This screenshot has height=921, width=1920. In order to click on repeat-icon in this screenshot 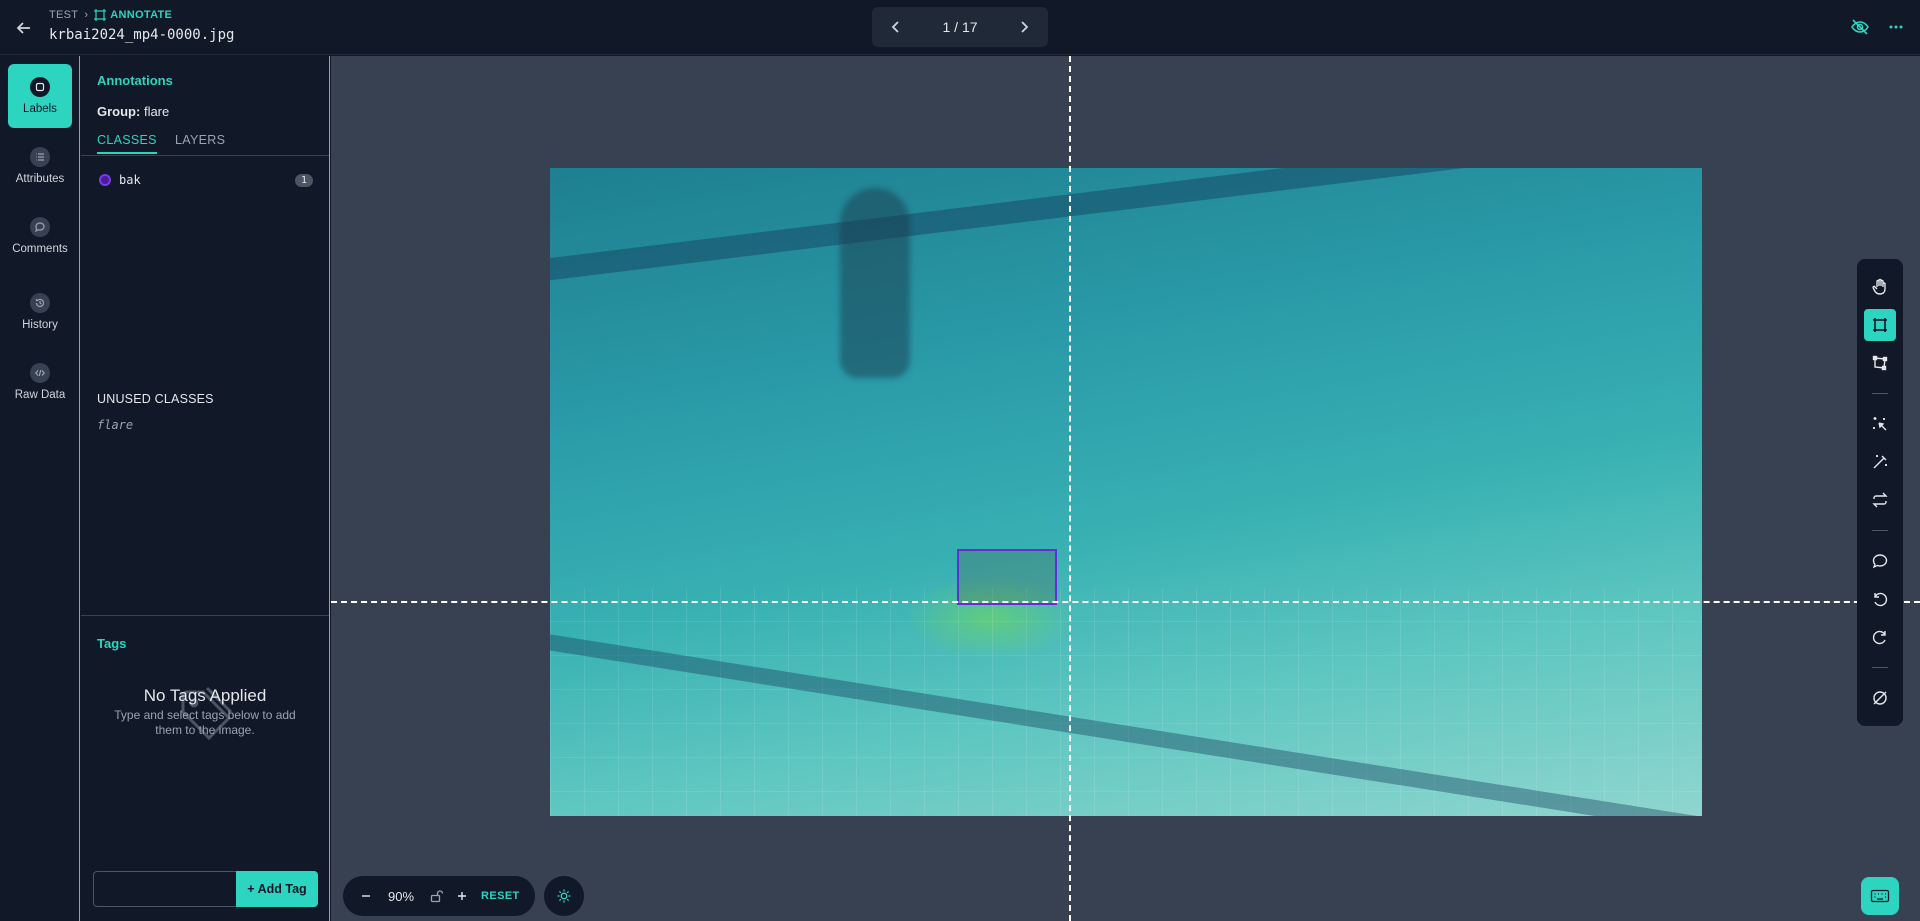, I will do `click(1880, 500)`.